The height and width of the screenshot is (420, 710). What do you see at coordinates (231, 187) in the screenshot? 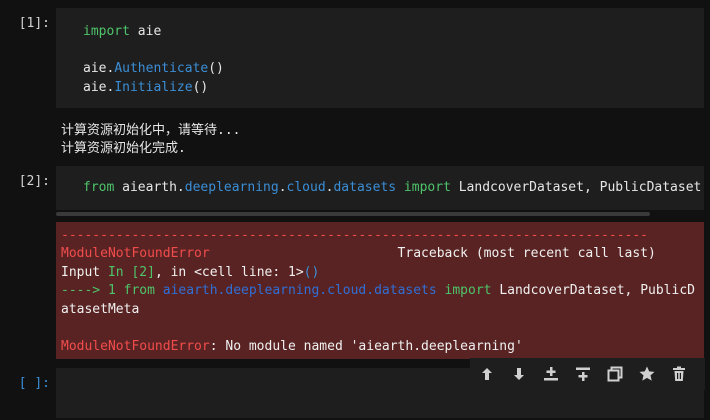
I see `module-part: deeplearning` at bounding box center [231, 187].